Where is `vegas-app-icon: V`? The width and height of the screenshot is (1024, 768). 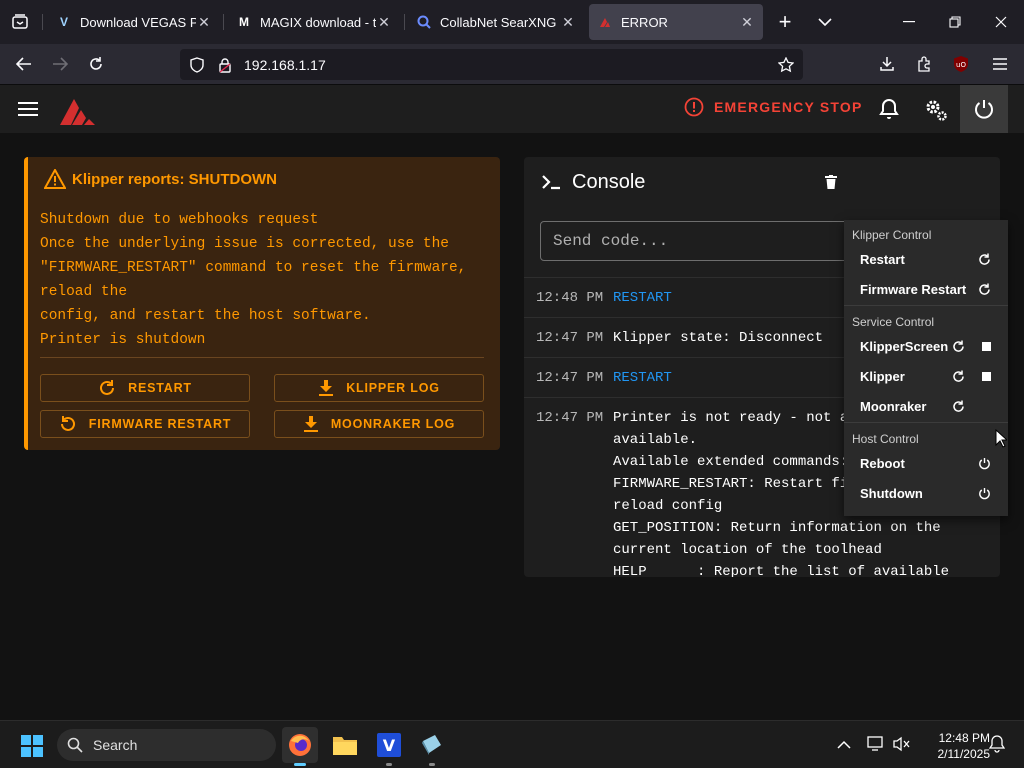 vegas-app-icon: V is located at coordinates (389, 746).